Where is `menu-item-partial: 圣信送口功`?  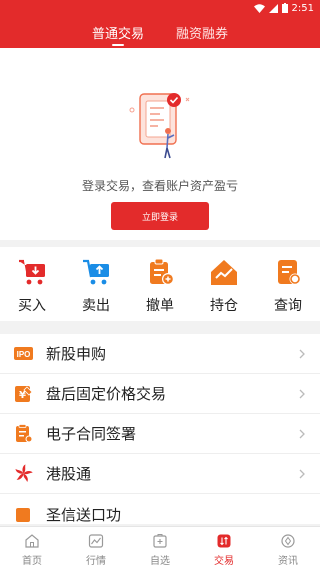 menu-item-partial: 圣信送口功 is located at coordinates (160, 509).